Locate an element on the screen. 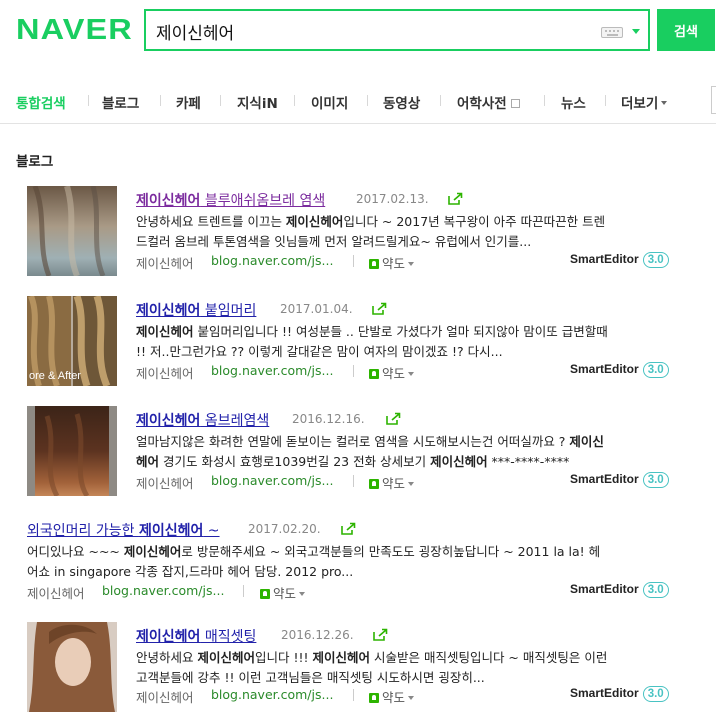 The height and width of the screenshot is (722, 716). section-title-blog: 블로그 is located at coordinates (35, 162).